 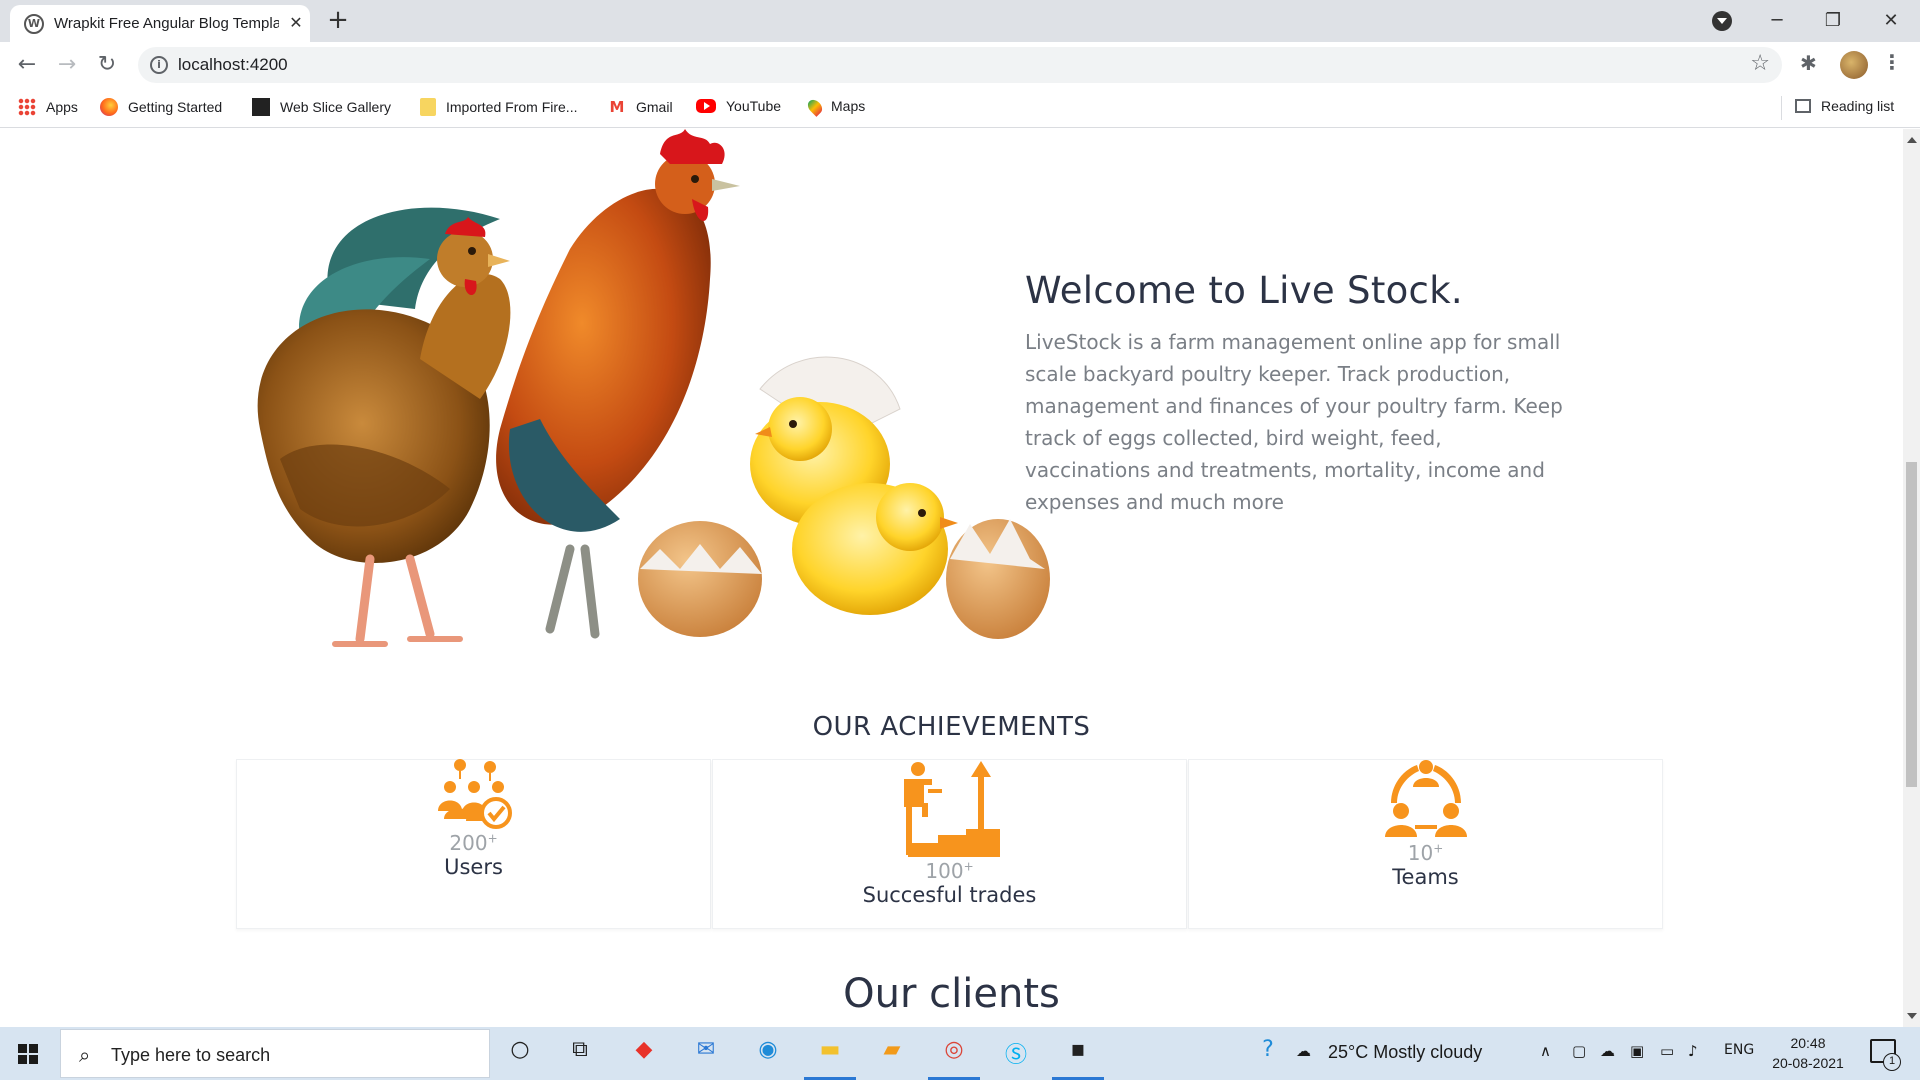 I want to click on tray-chevron-icon: ∧, so click(x=1545, y=1051).